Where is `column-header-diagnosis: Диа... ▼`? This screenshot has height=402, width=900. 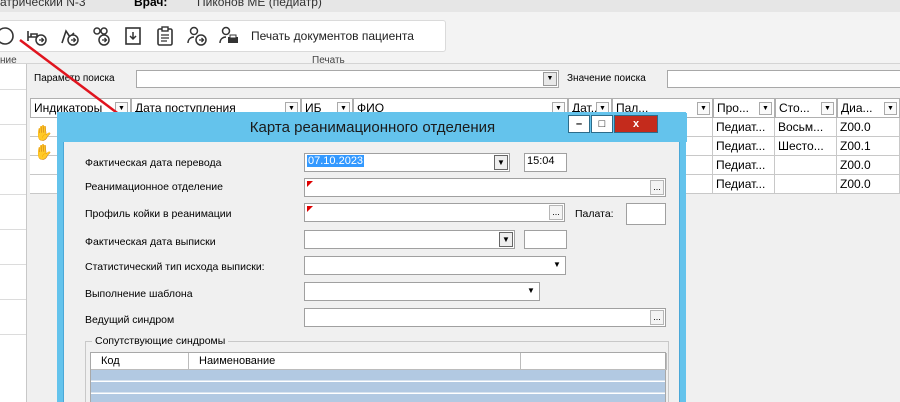 column-header-diagnosis: Диа... ▼ is located at coordinates (868, 108).